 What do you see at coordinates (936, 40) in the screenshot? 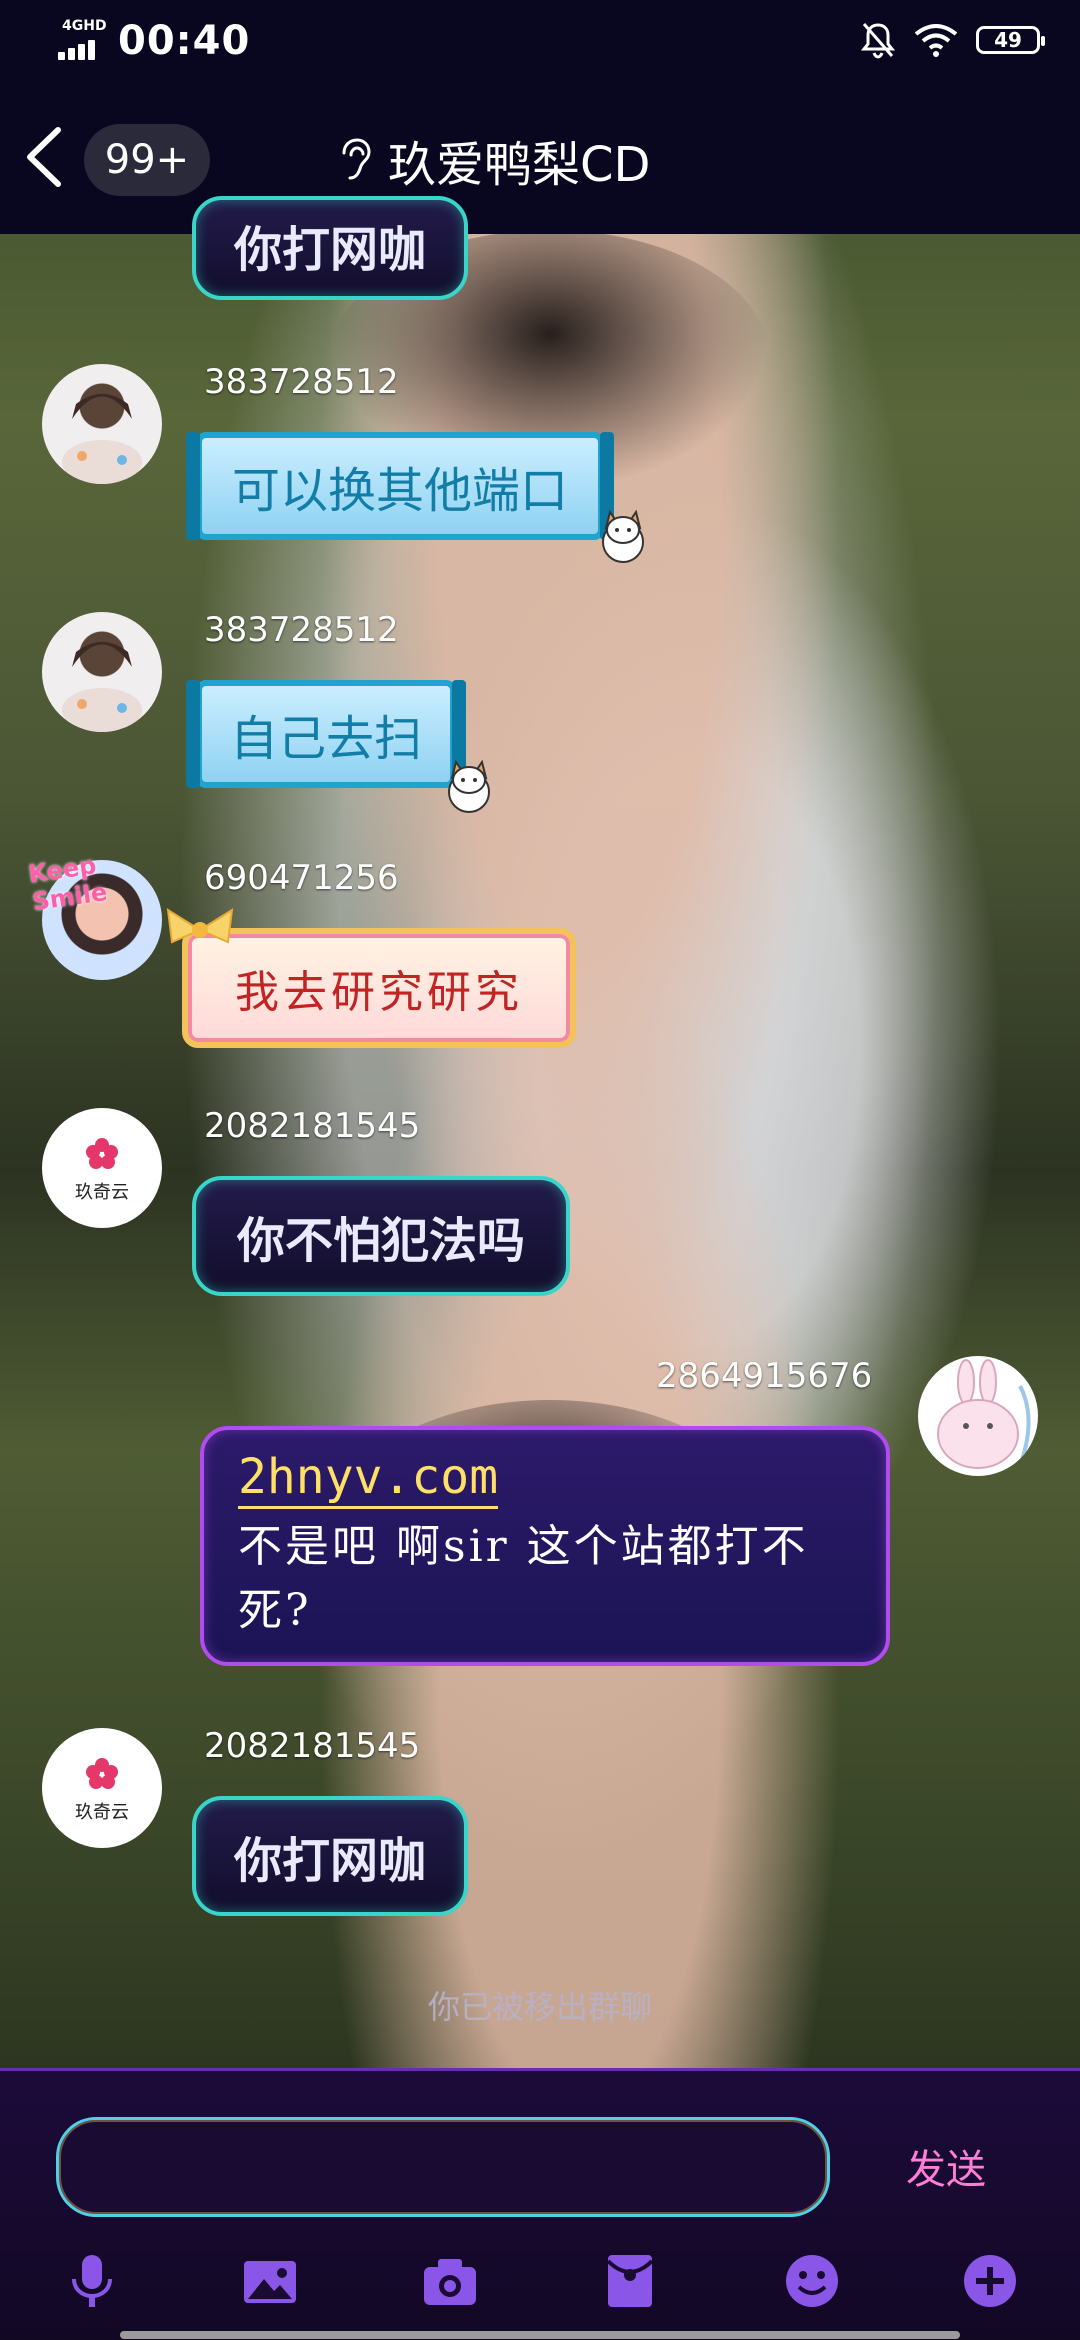
I see `wifi-icon` at bounding box center [936, 40].